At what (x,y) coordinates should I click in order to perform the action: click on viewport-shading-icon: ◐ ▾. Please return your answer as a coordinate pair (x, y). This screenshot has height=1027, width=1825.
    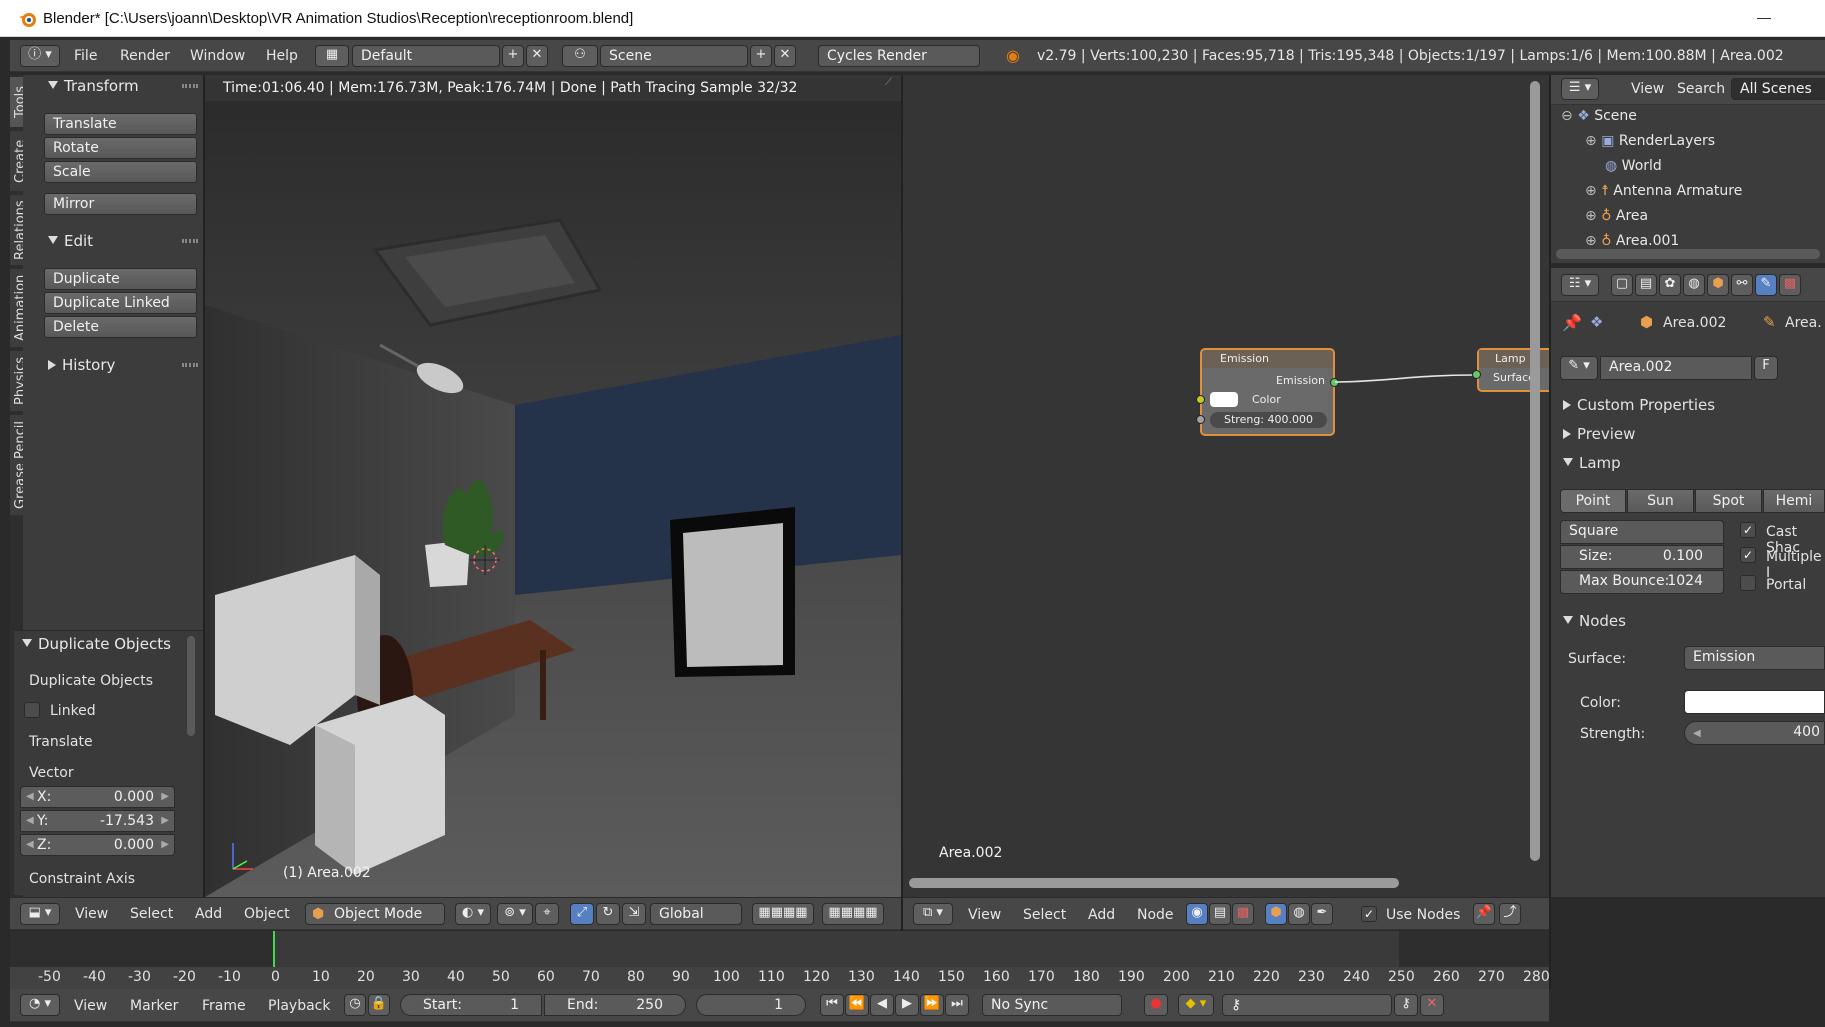
    Looking at the image, I should click on (473, 914).